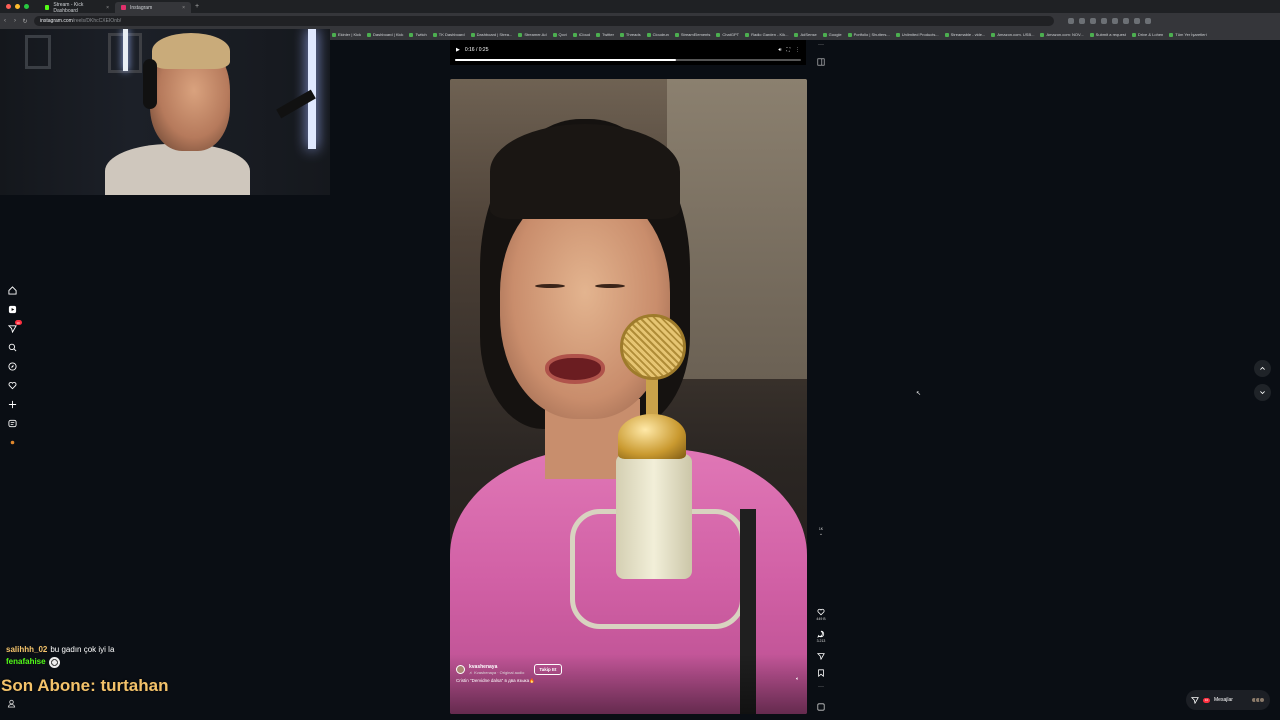 The width and height of the screenshot is (1280, 720). What do you see at coordinates (821, 62) in the screenshot?
I see `sidebar-toggle-icon` at bounding box center [821, 62].